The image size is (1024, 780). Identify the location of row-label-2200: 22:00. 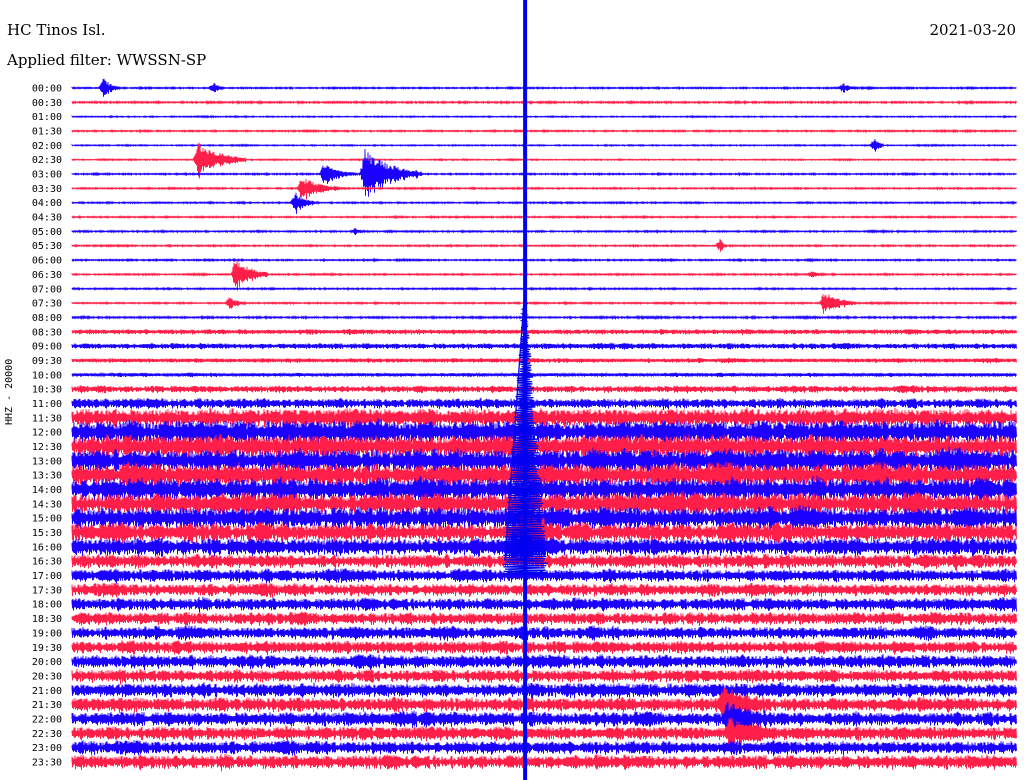
(47, 719).